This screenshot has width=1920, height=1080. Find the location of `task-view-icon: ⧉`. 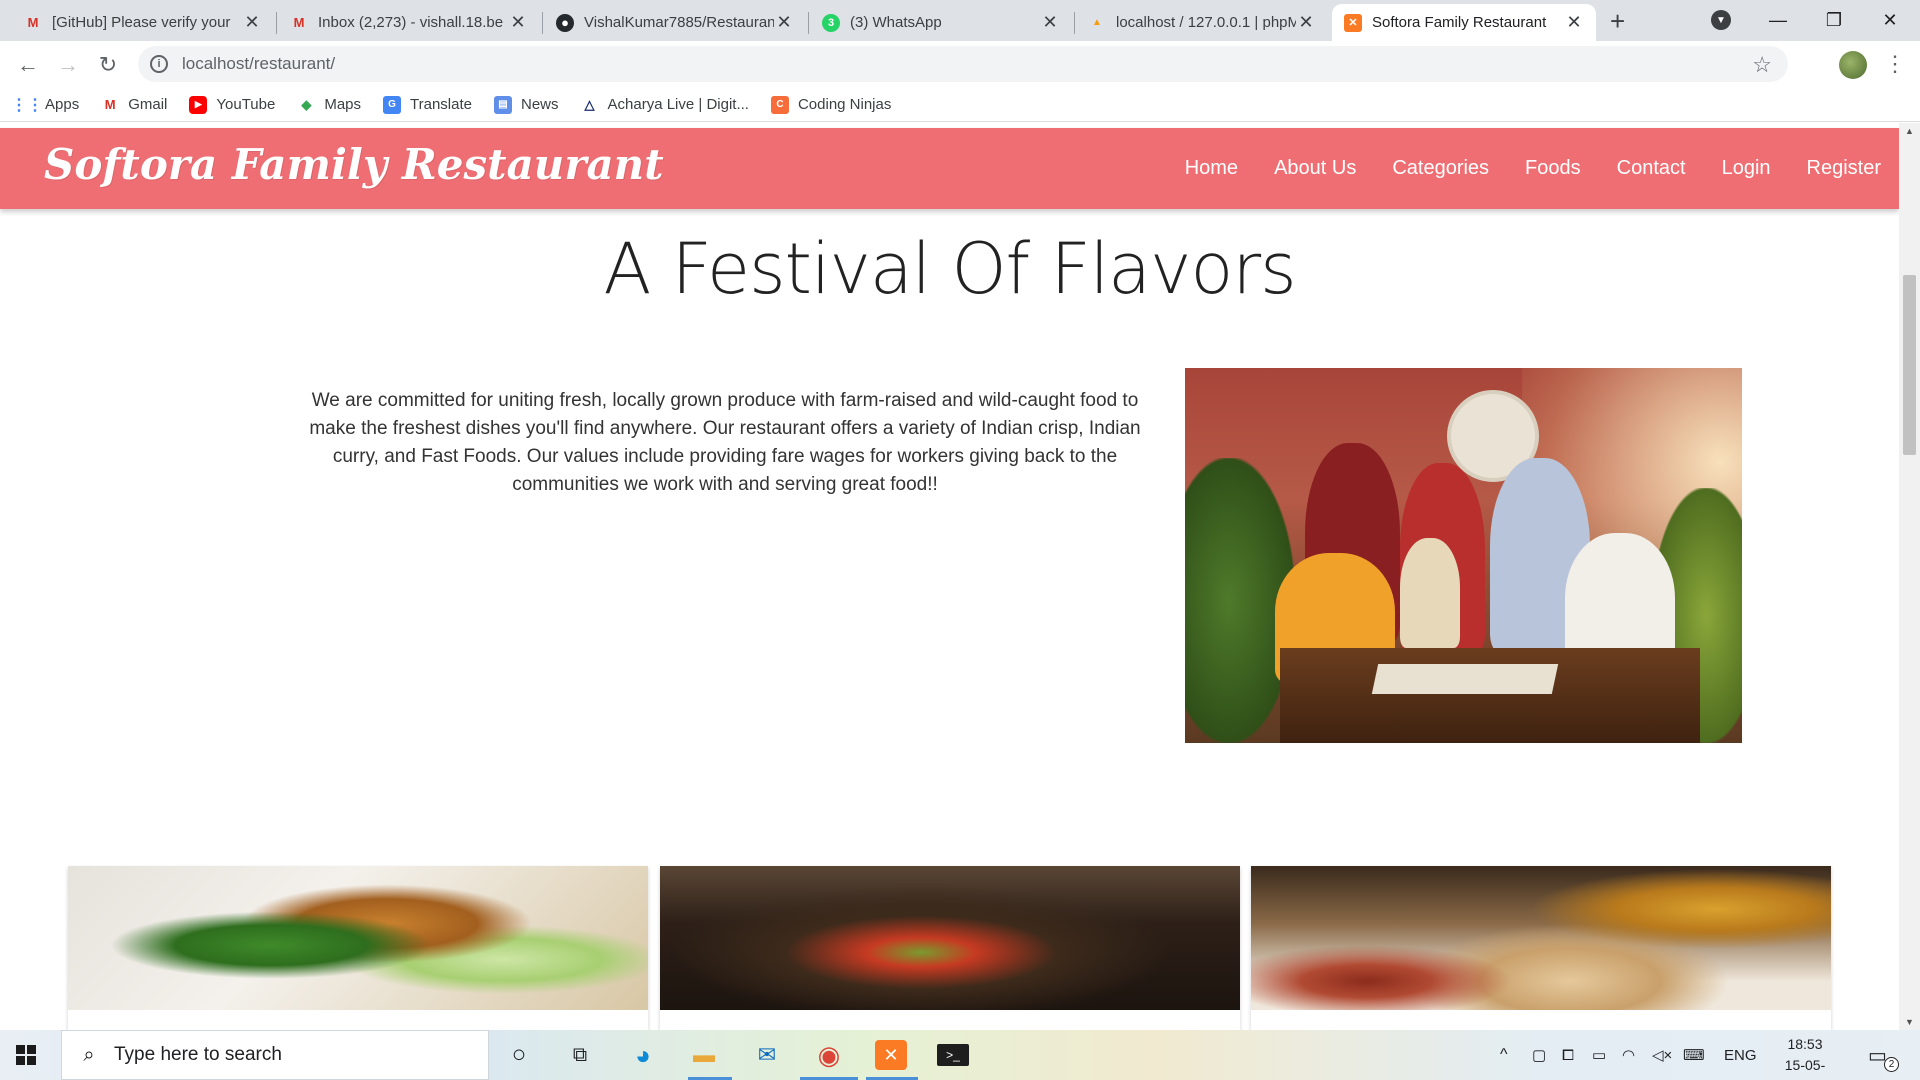

task-view-icon: ⧉ is located at coordinates (580, 1055).